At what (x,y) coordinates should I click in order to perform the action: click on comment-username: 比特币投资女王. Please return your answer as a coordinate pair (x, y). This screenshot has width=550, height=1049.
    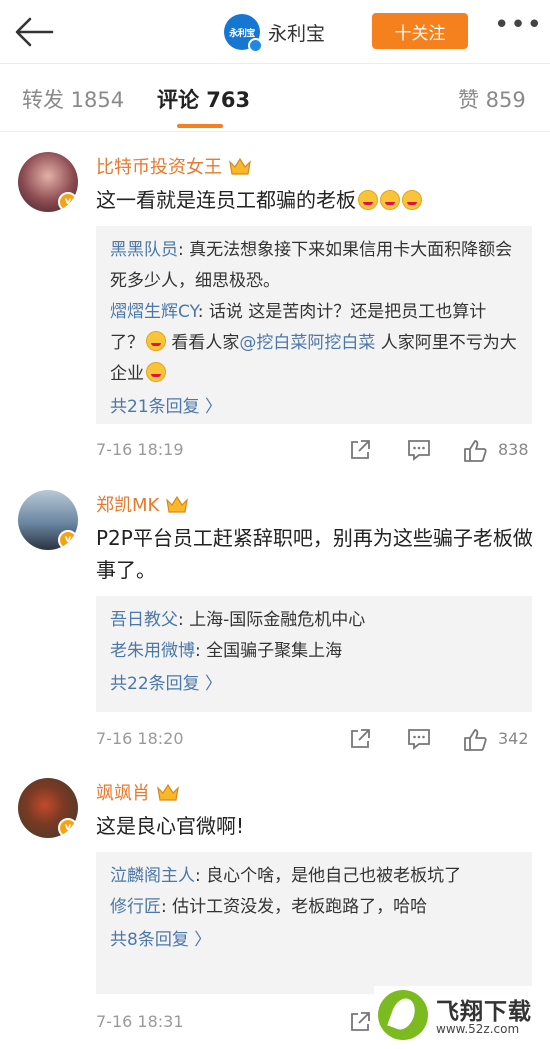
    Looking at the image, I should click on (159, 166).